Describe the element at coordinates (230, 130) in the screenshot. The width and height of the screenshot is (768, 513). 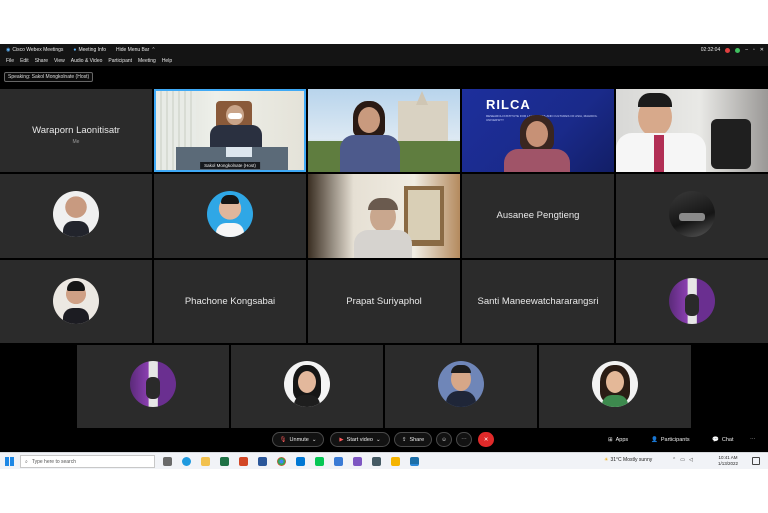
I see `tile-host-video: Sakol Mongkolnate (Host)` at that location.